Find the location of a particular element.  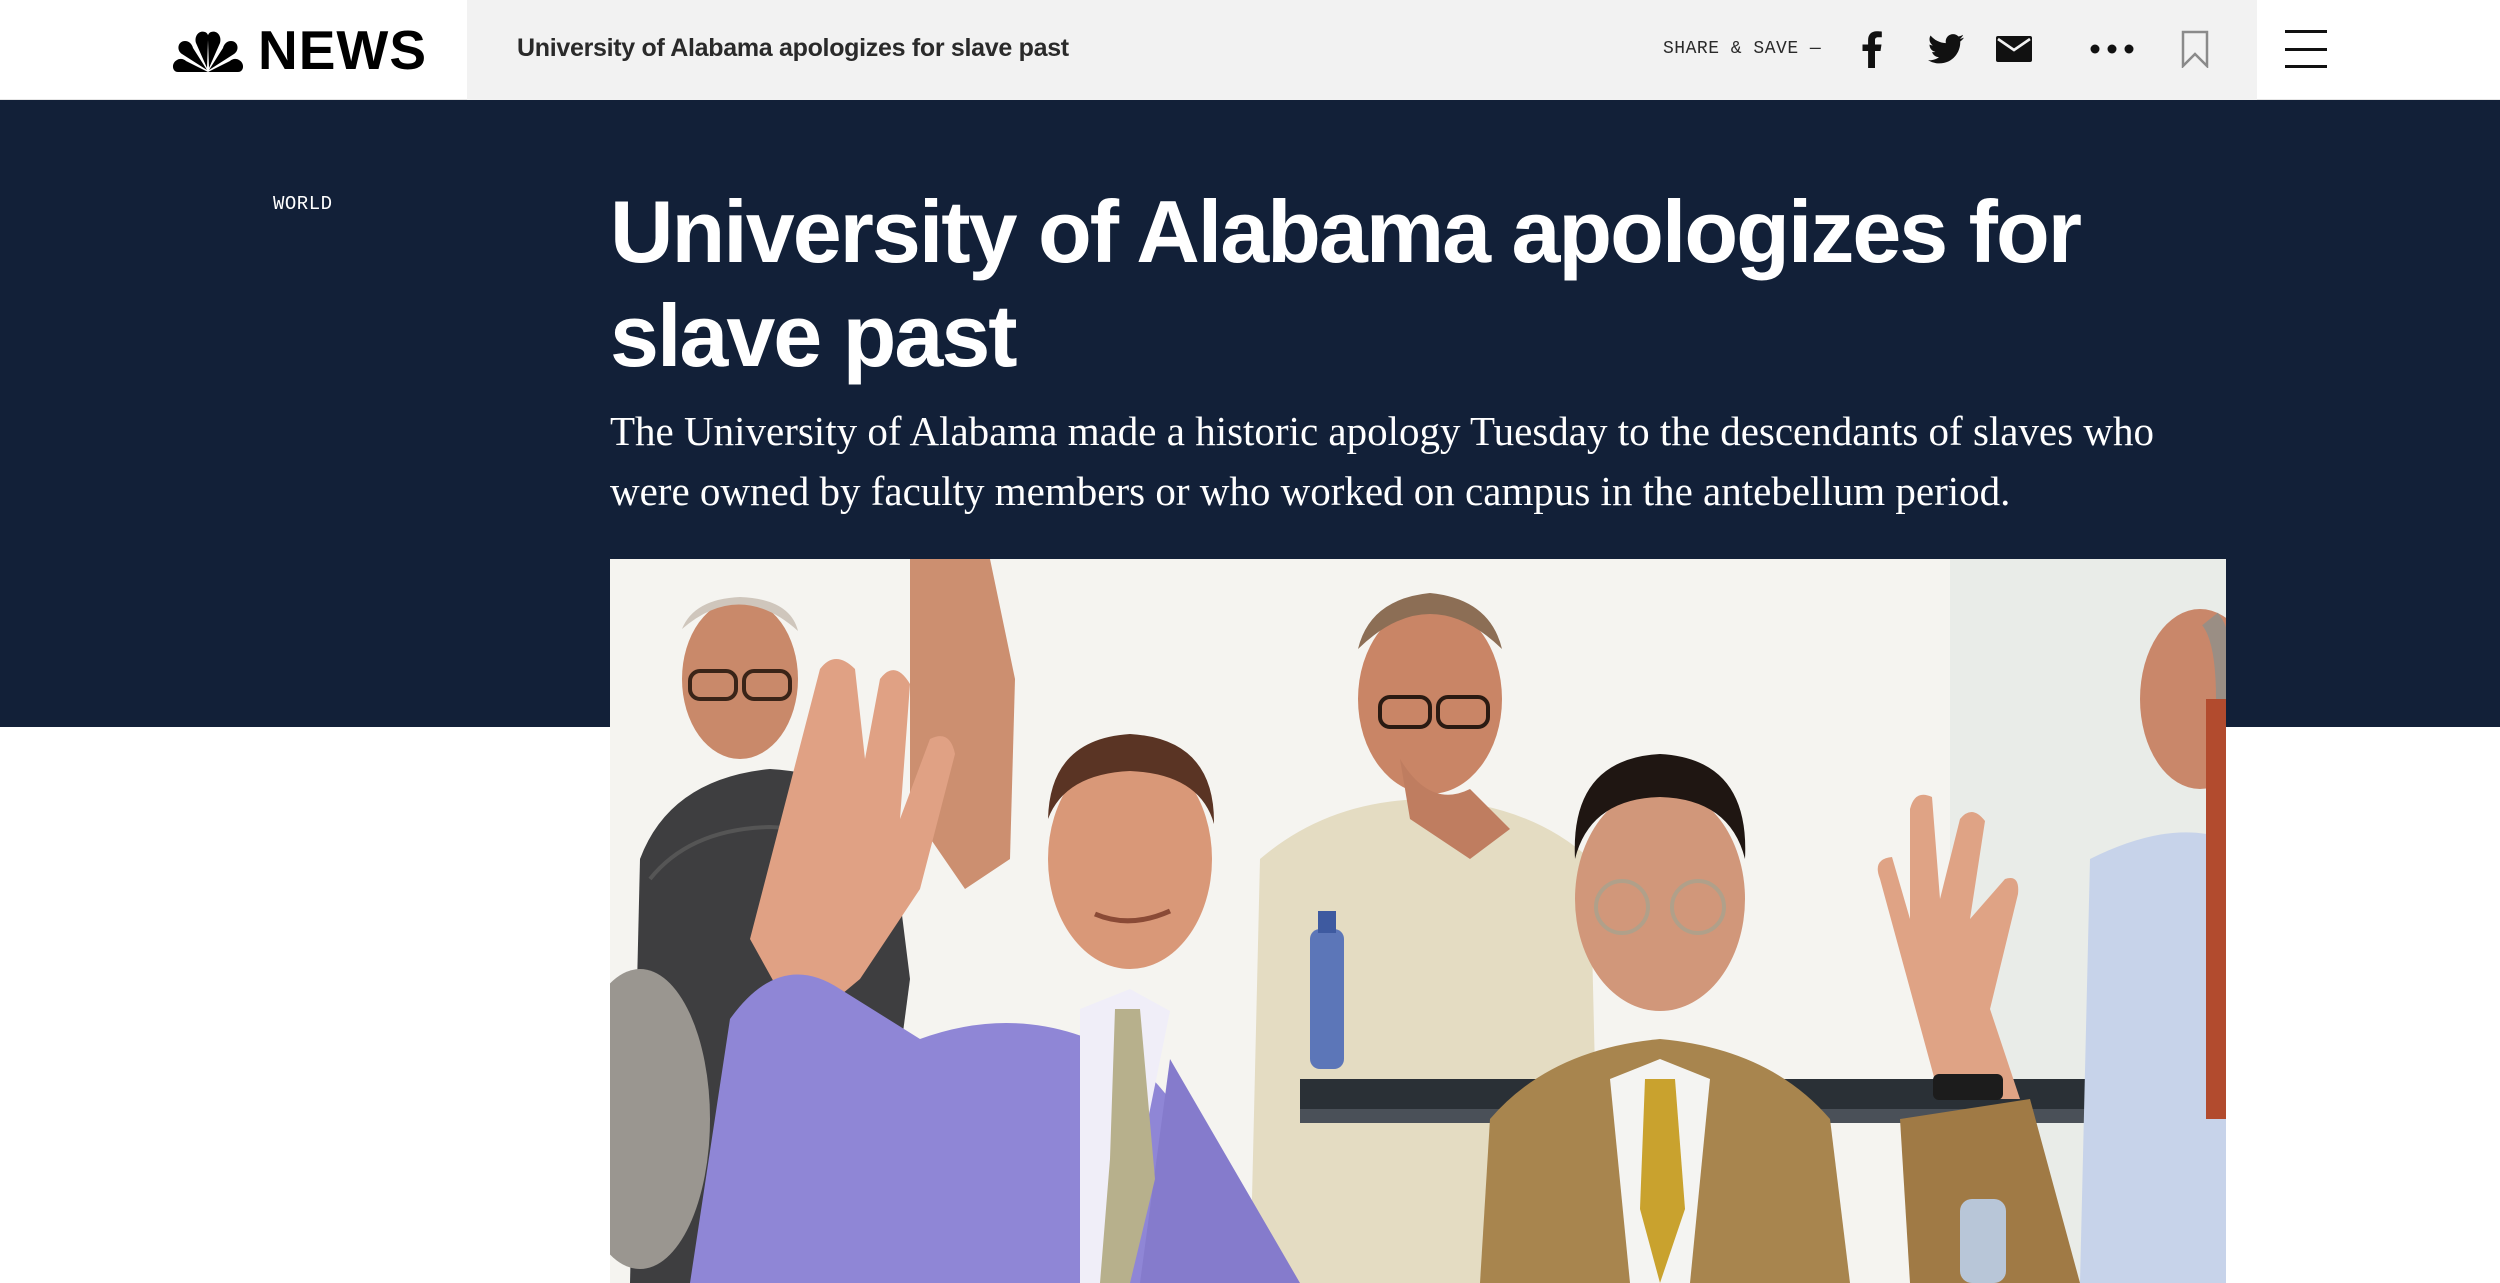

hamburger-menu-icon is located at coordinates (2306, 49).